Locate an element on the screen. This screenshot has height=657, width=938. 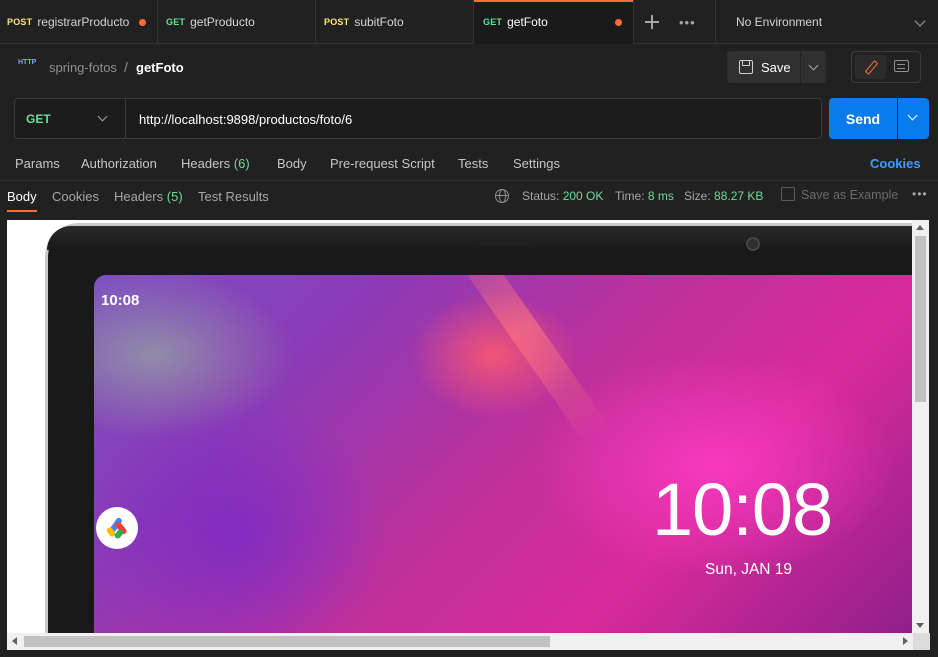
breadcrumb-request-name: getFoto is located at coordinates (160, 67).